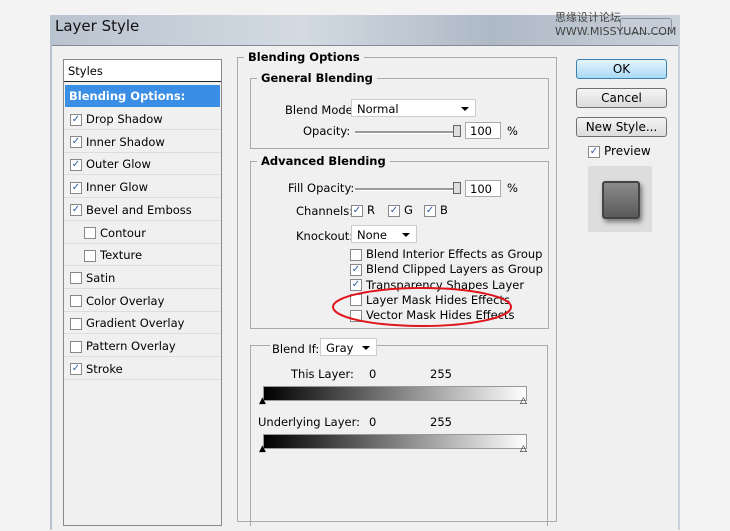 This screenshot has width=730, height=531. Describe the element at coordinates (304, 57) in the screenshot. I see `blending-options-title: Blending Options` at that location.